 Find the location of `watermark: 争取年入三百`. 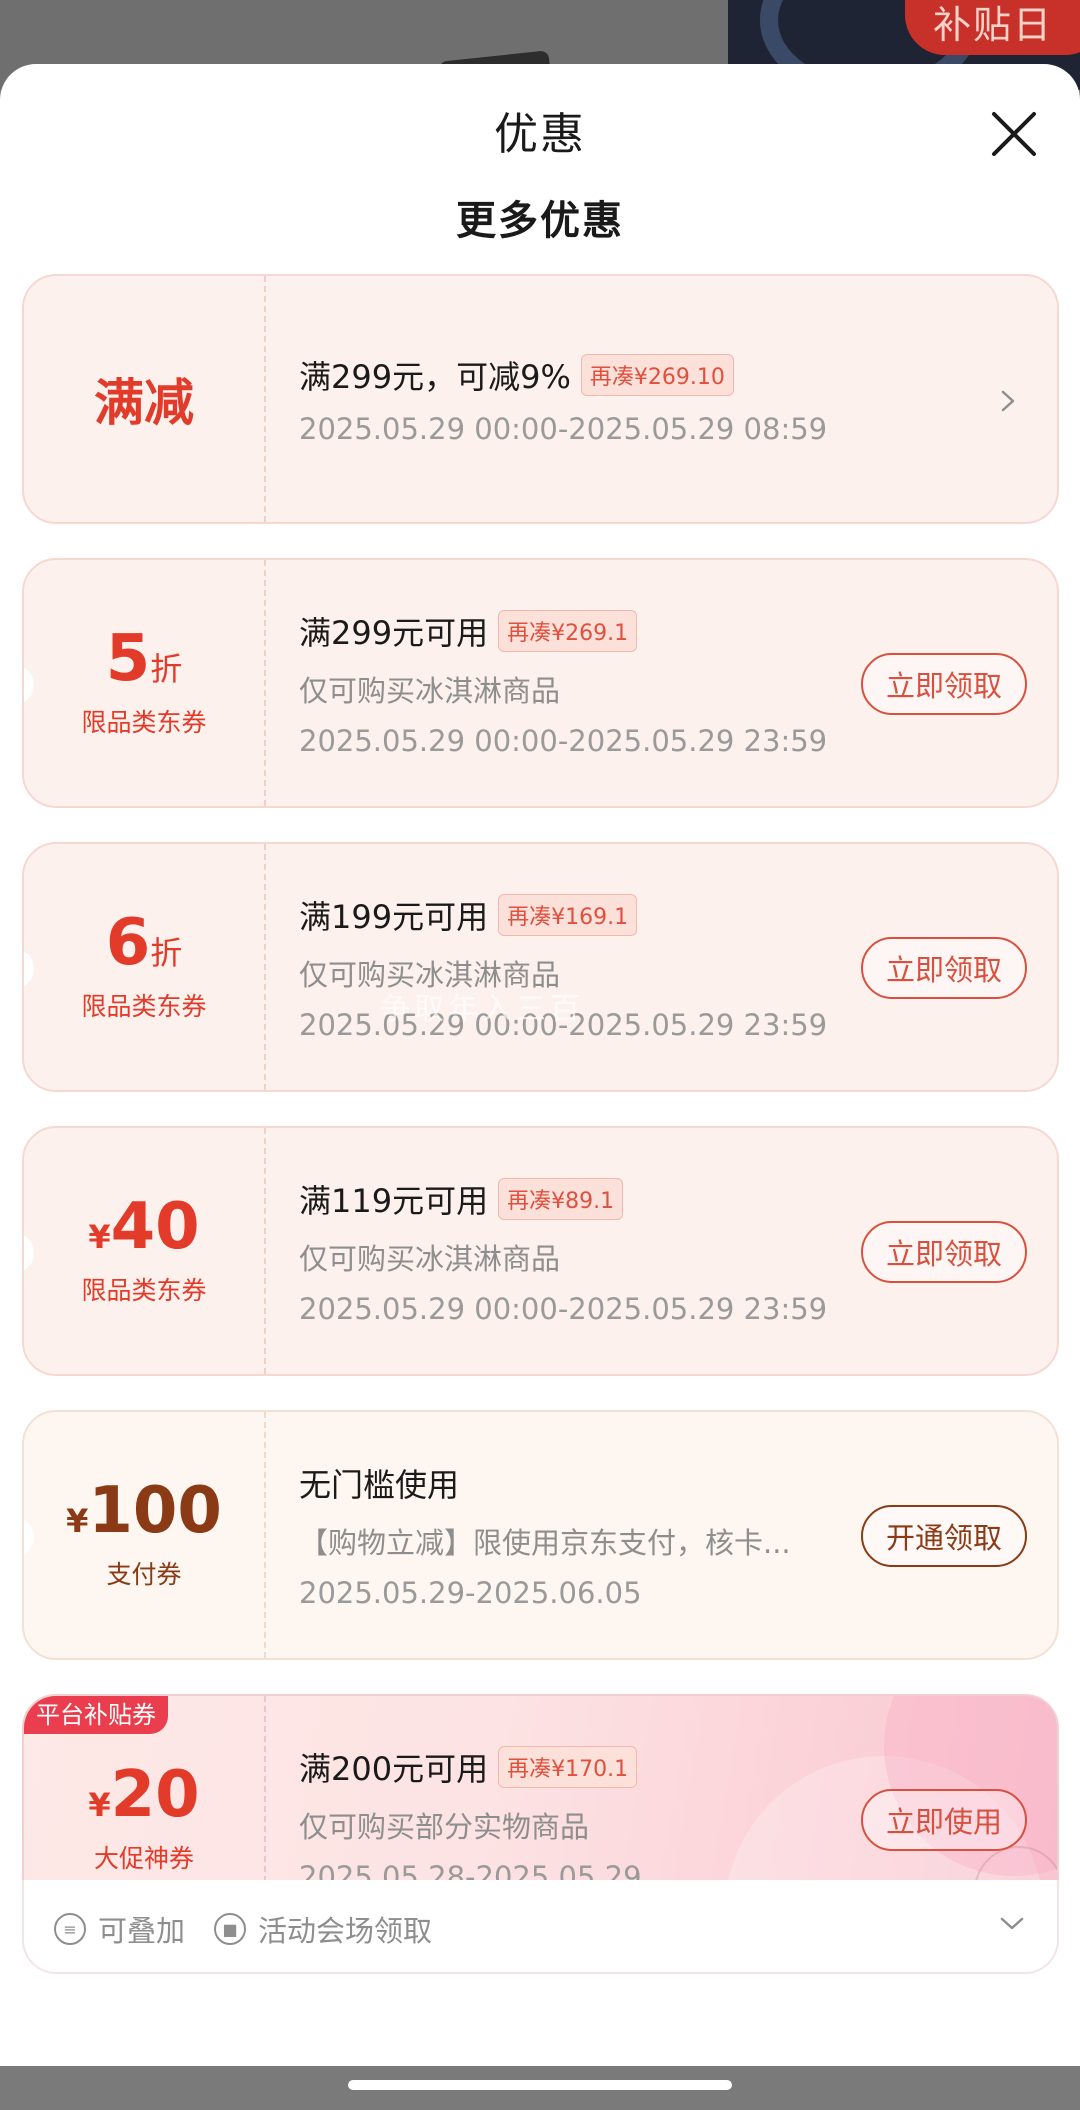

watermark: 争取年入三百 is located at coordinates (482, 1009).